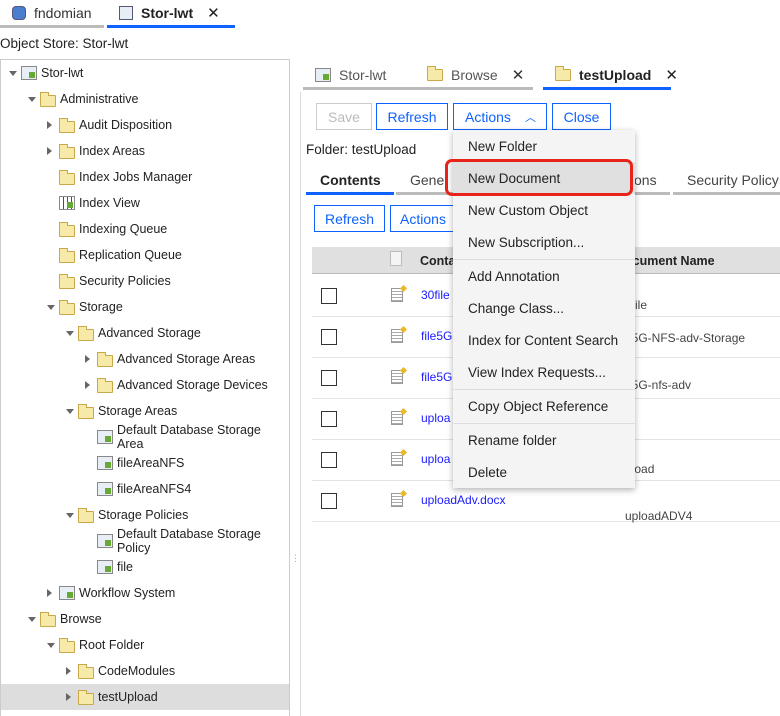 The width and height of the screenshot is (780, 716). What do you see at coordinates (145, 671) in the screenshot?
I see `tree-item: CodeModules` at bounding box center [145, 671].